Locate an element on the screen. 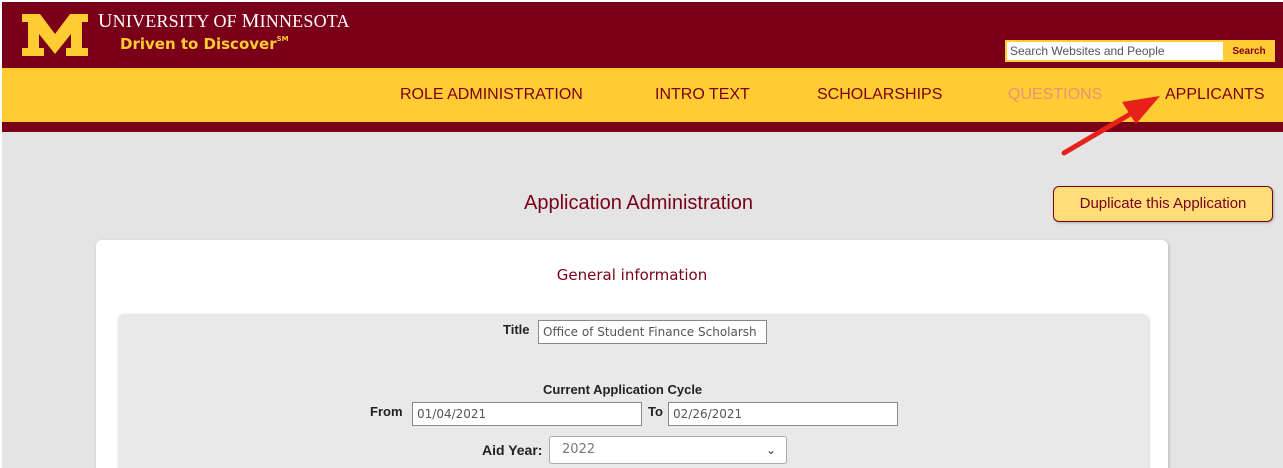 The width and height of the screenshot is (1283, 468). university-name: UNIVERSITY OF MINNESOTA is located at coordinates (224, 21).